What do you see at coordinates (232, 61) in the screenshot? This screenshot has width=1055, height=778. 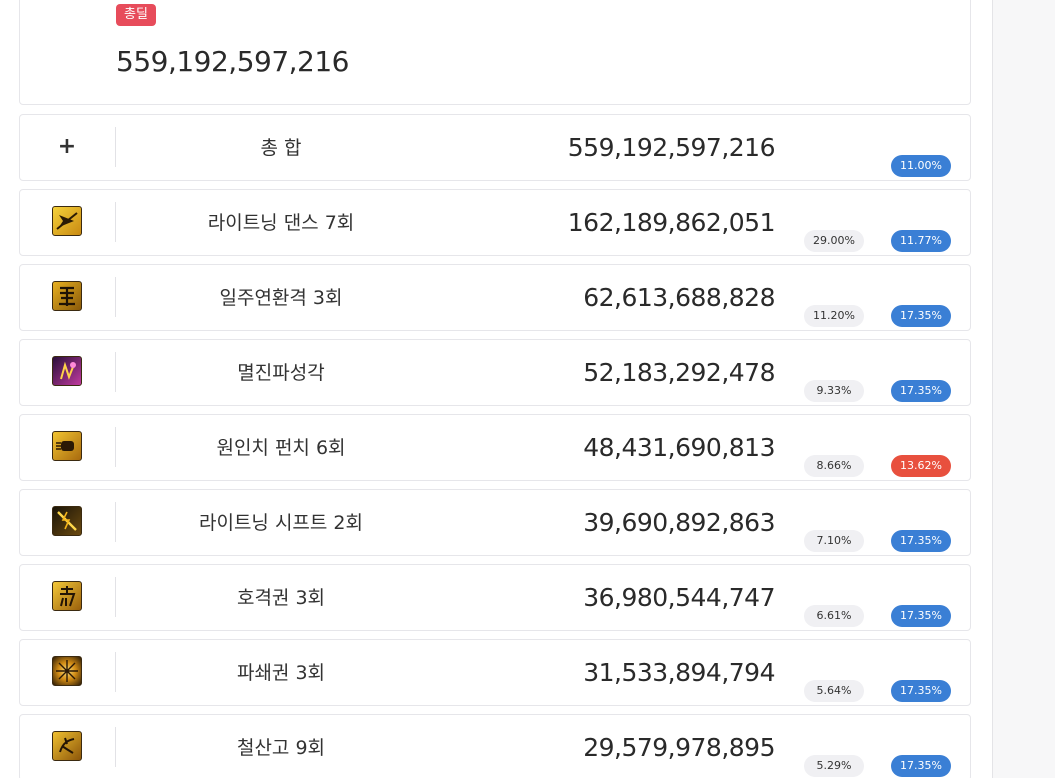 I see `total-damage-value: 559,192,597,216` at bounding box center [232, 61].